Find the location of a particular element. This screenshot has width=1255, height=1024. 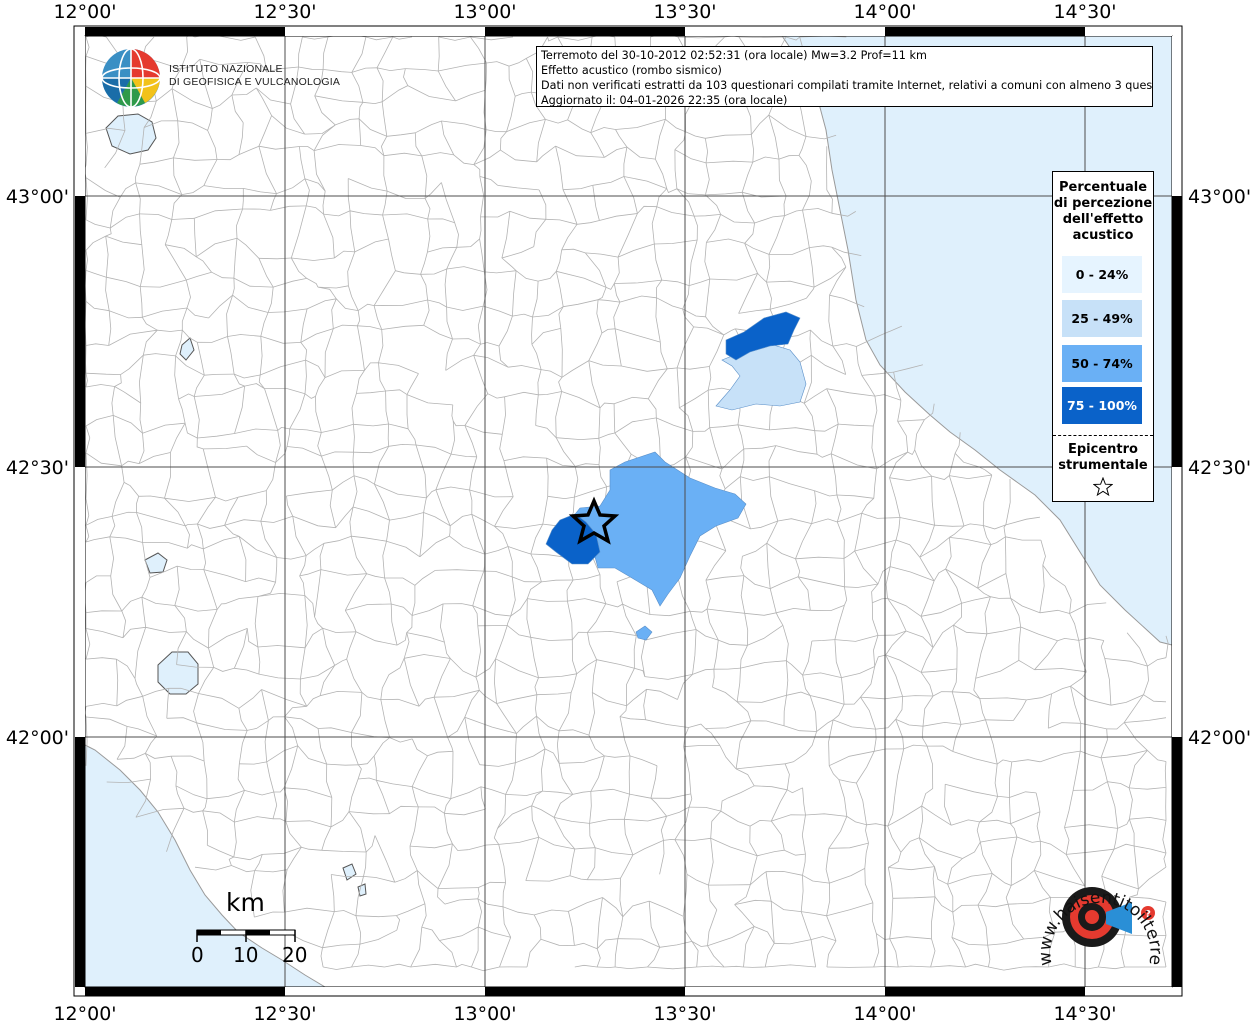

event-subtitle: Effetto acustico (rombo sismico) is located at coordinates (631, 70).